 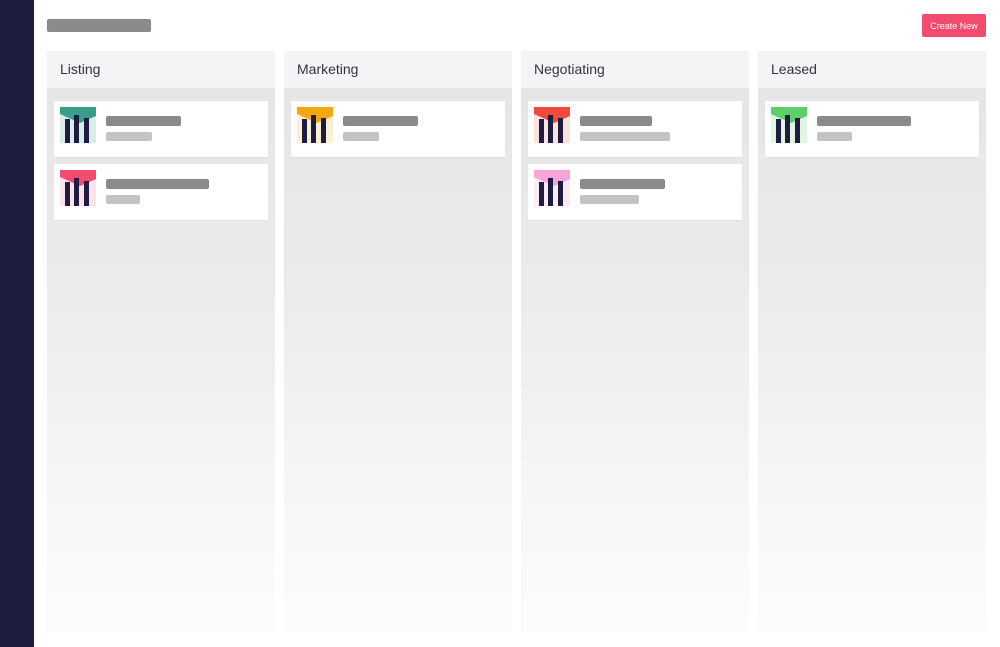 What do you see at coordinates (99, 25) in the screenshot?
I see `page-title-placeholder` at bounding box center [99, 25].